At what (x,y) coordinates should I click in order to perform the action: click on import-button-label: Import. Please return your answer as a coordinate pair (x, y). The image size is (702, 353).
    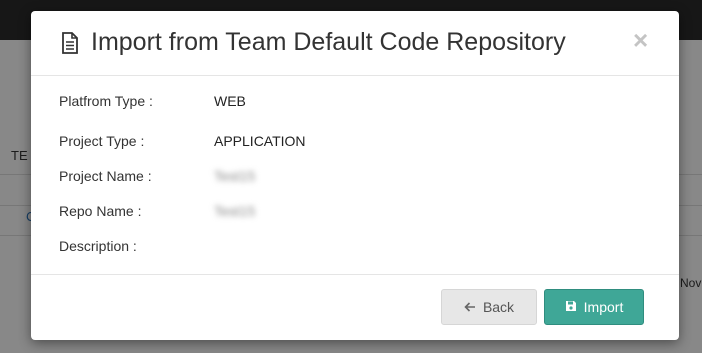
    Looking at the image, I should click on (603, 307).